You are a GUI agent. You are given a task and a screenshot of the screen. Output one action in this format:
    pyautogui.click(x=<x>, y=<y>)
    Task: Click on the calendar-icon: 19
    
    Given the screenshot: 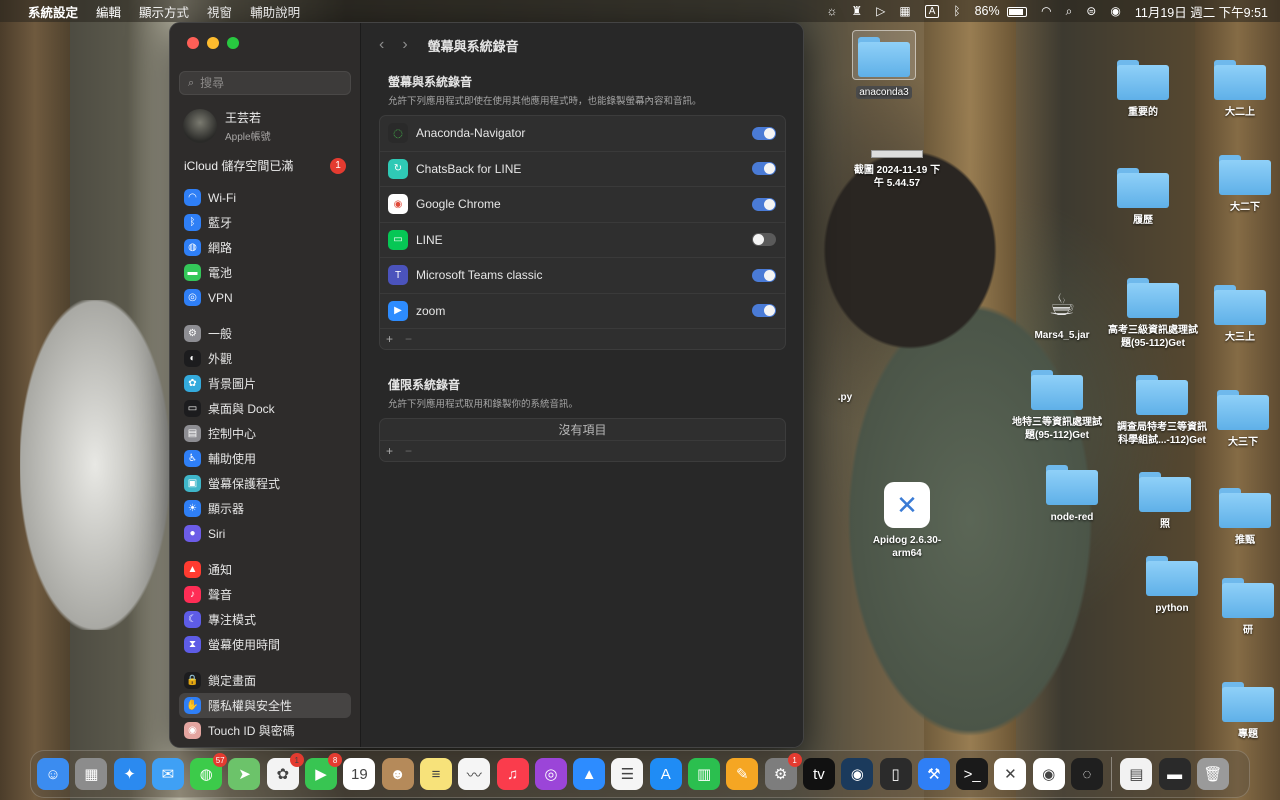 What is the action you would take?
    pyautogui.click(x=359, y=774)
    